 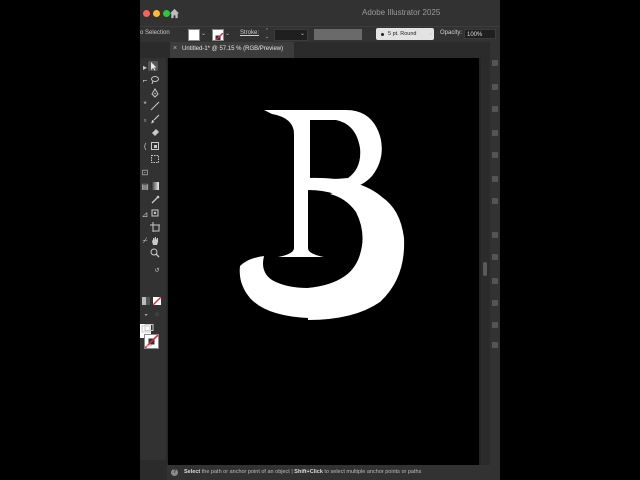 I want to click on window-title: Adobe Illustrator 2025, so click(x=401, y=12).